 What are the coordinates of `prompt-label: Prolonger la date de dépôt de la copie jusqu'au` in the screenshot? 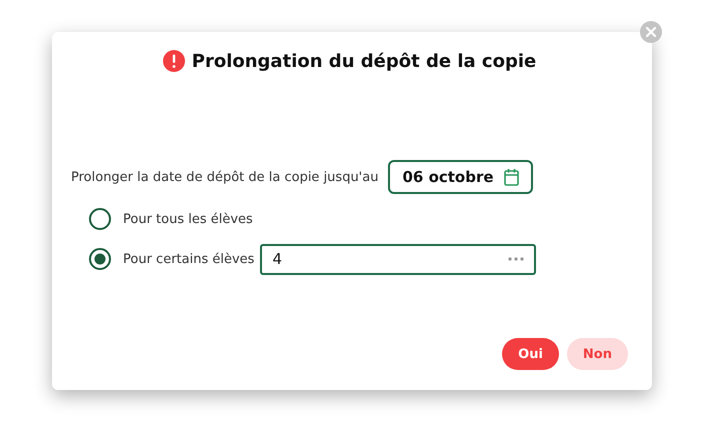 It's located at (224, 177).